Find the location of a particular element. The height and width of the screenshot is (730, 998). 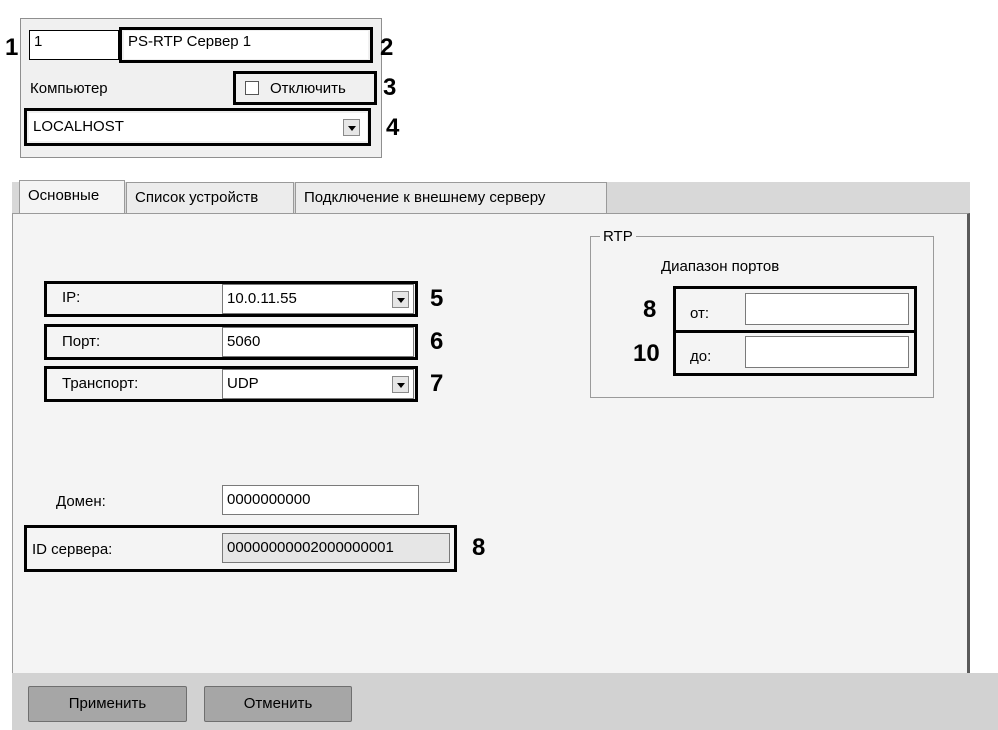

server-id-label: ID сервера: is located at coordinates (72, 549).